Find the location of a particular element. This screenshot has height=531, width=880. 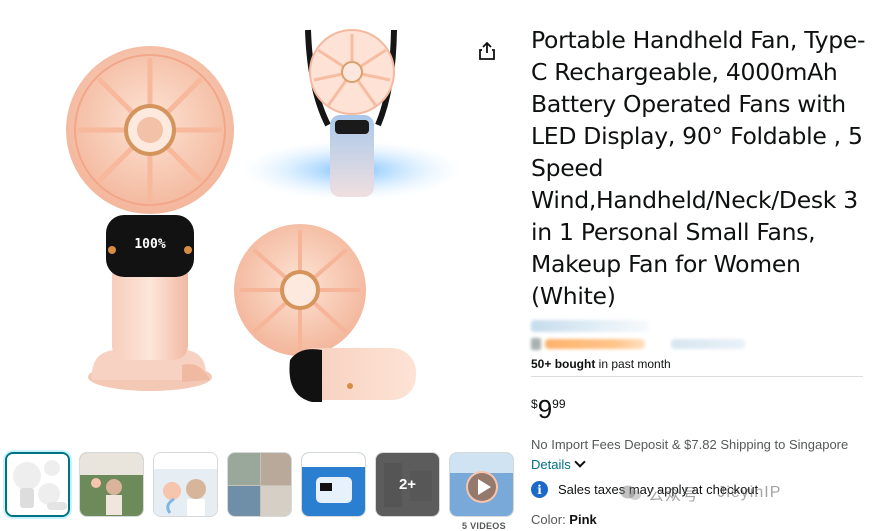

neck-fan is located at coordinates (352, 114).